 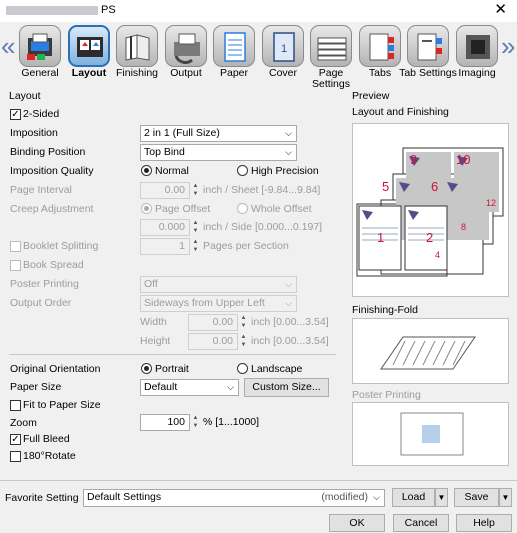 What do you see at coordinates (189, 387) in the screenshot?
I see `paper-size-select: Default ⌵` at bounding box center [189, 387].